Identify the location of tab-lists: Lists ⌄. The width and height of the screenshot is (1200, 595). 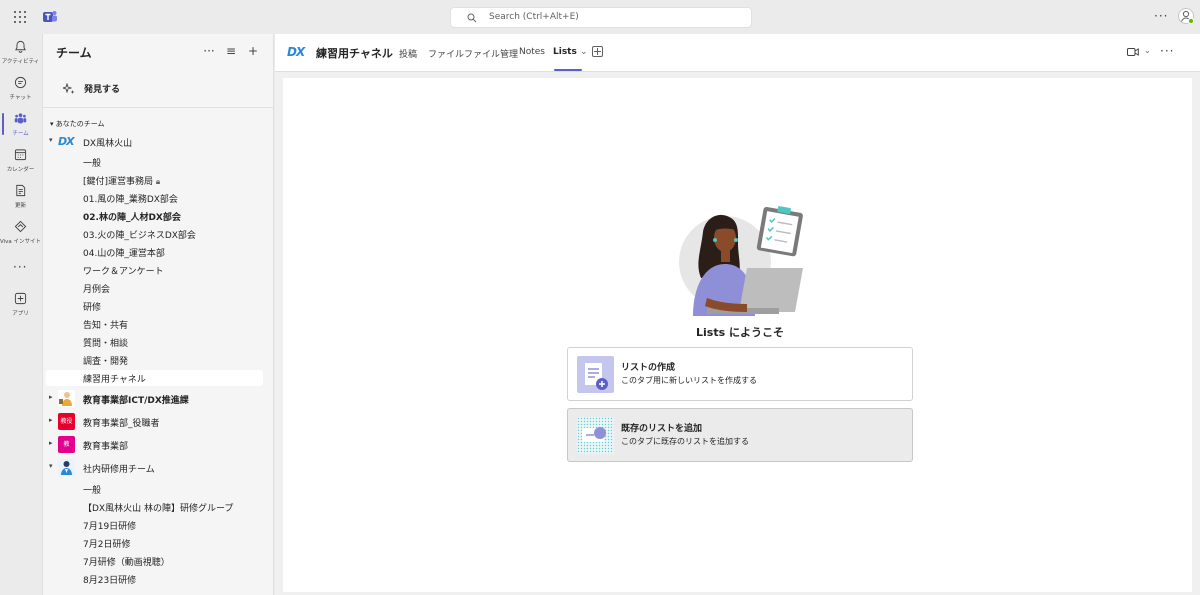
(570, 52).